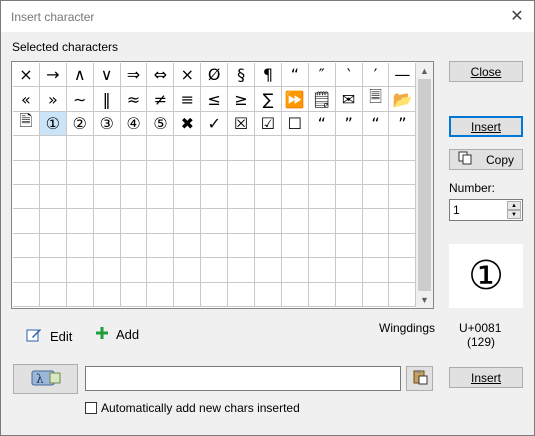  I want to click on char-cell: ∑, so click(268, 99).